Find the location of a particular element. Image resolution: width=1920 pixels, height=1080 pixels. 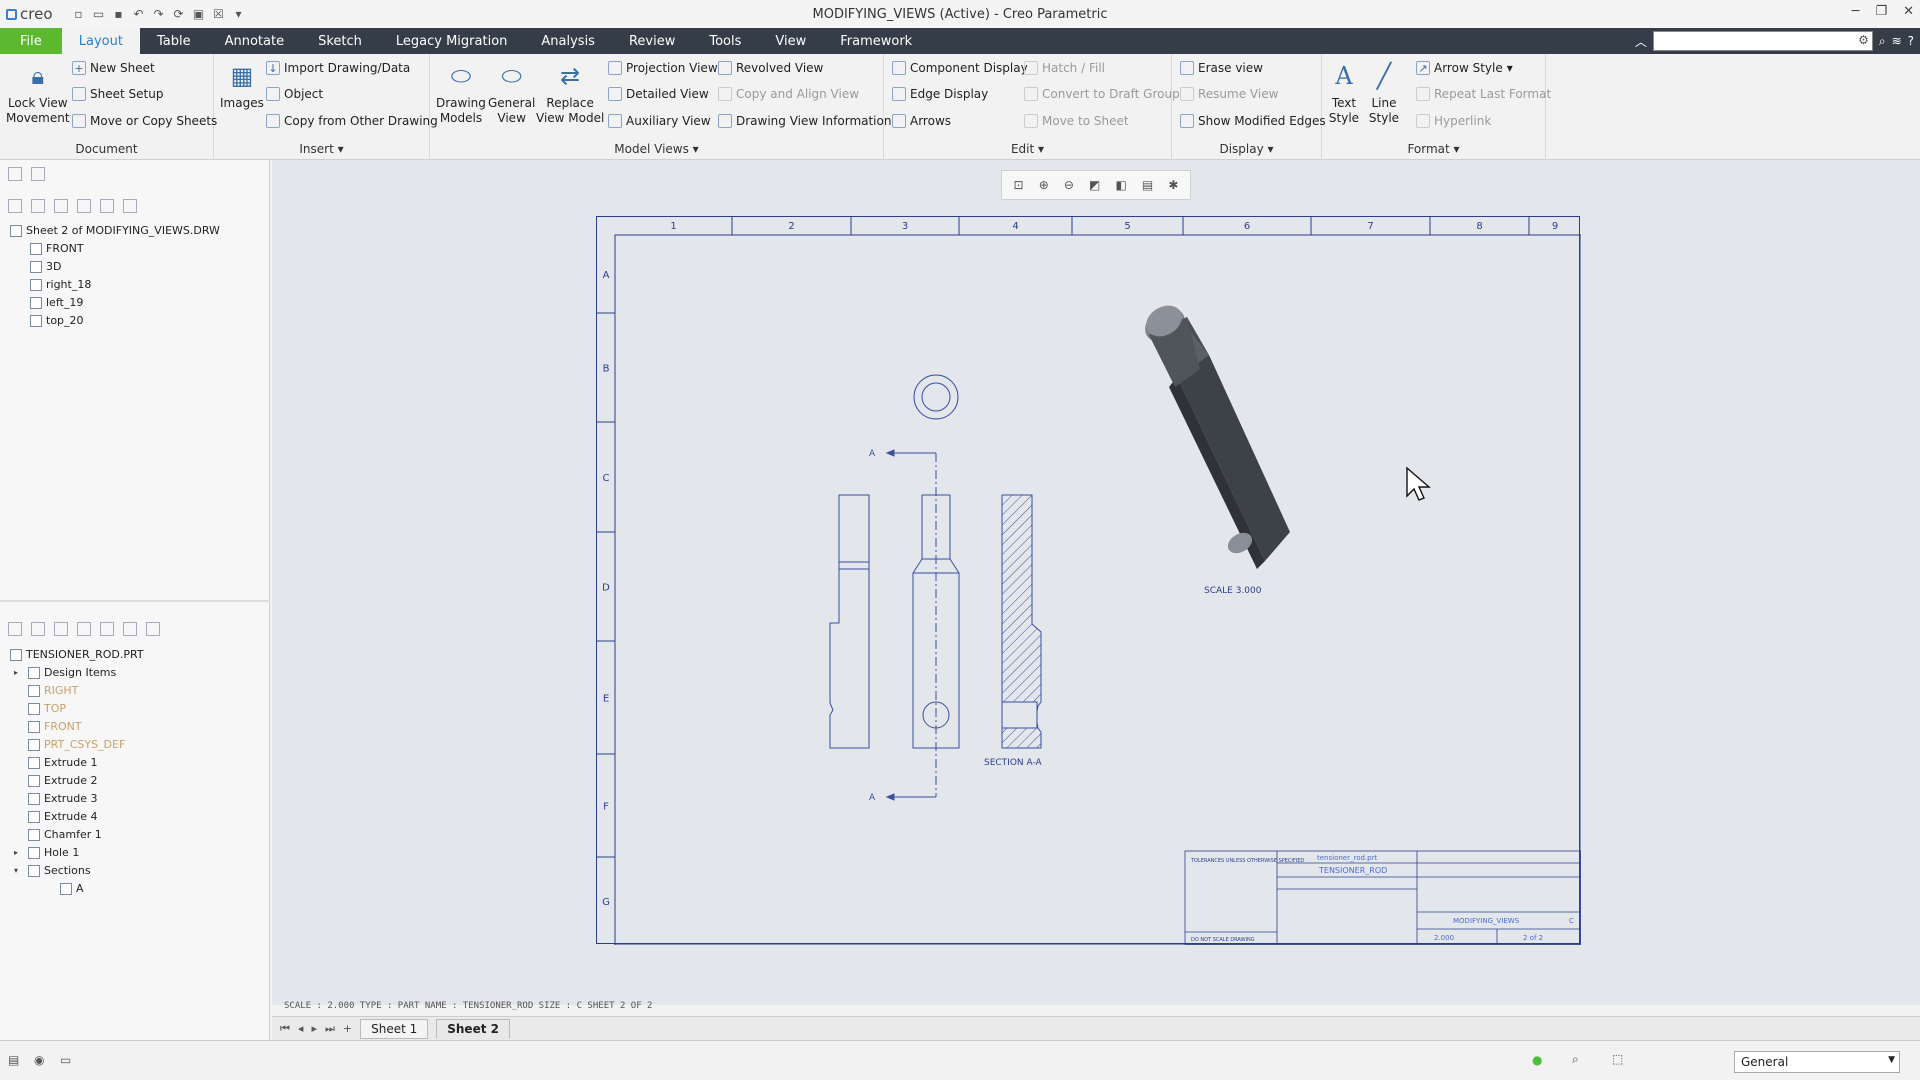

expand-arrow-icon: ▸ is located at coordinates (19, 853).